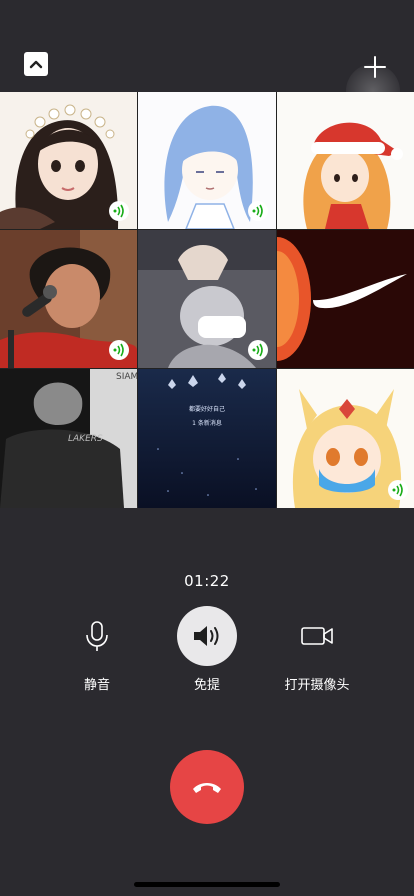 Image resolution: width=414 pixels, height=896 pixels. I want to click on participant-tile-8: 都要好好自己 1 条新消息, so click(207, 438).